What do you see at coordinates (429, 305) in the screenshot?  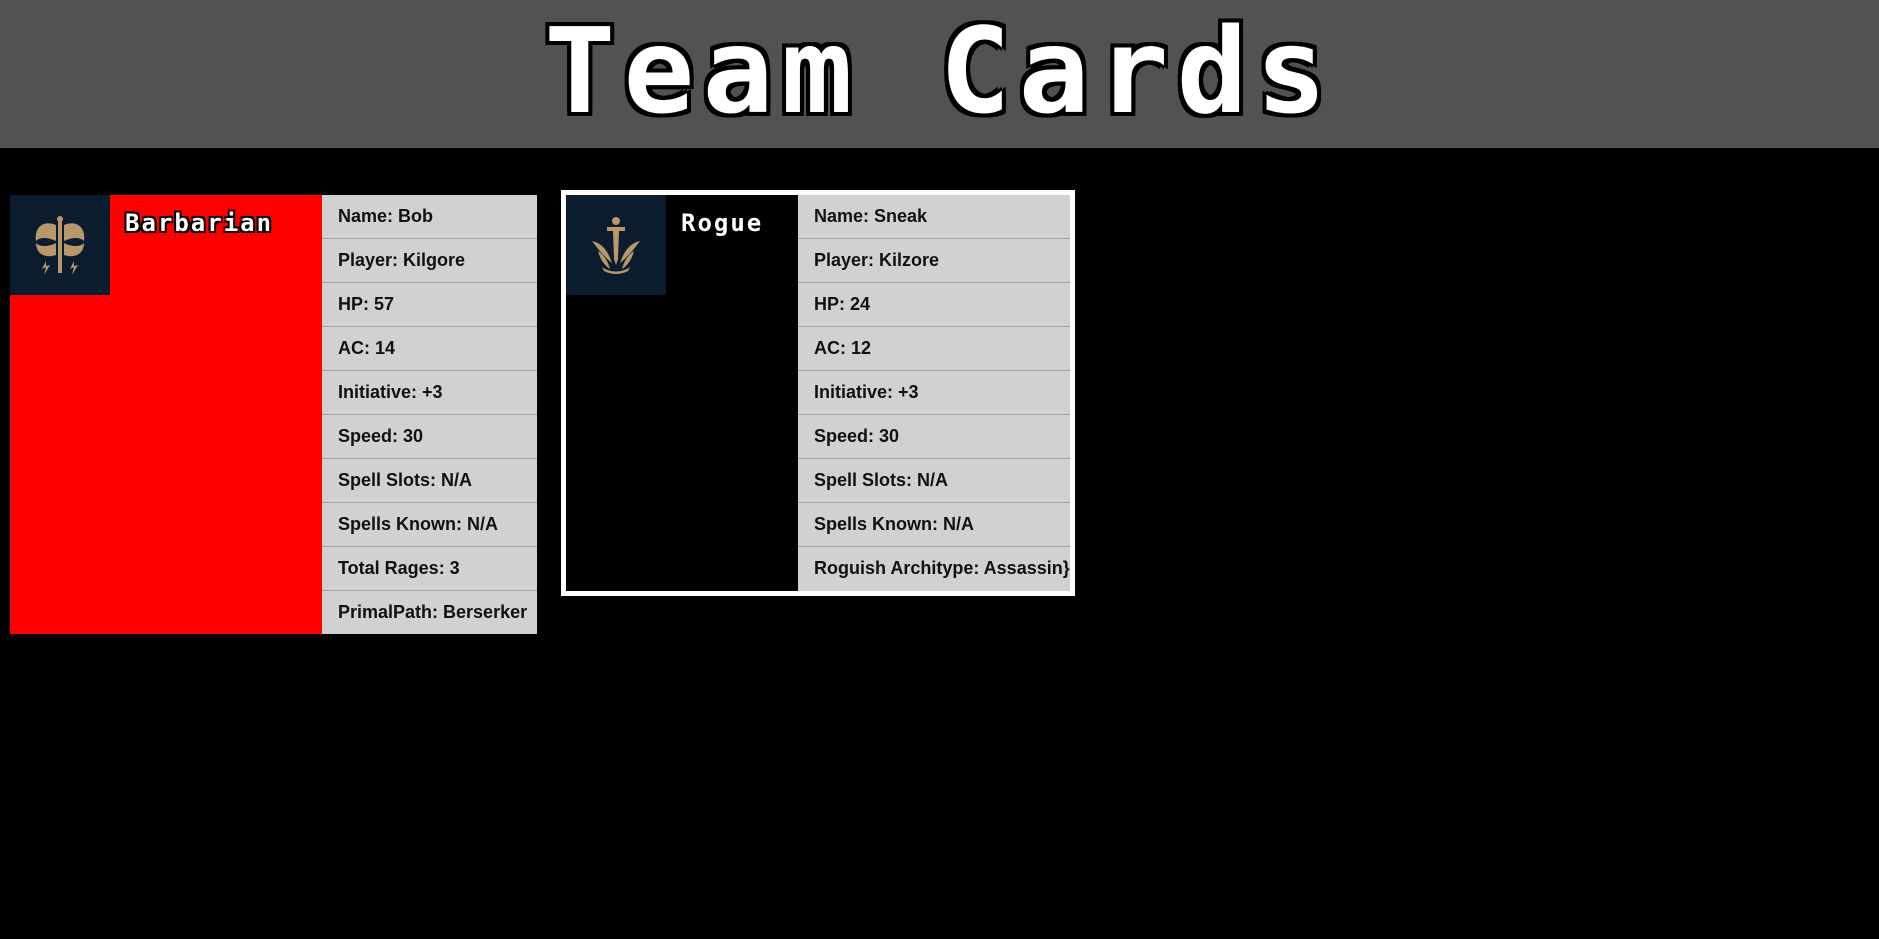 I see `stat-hp: HP: 57` at bounding box center [429, 305].